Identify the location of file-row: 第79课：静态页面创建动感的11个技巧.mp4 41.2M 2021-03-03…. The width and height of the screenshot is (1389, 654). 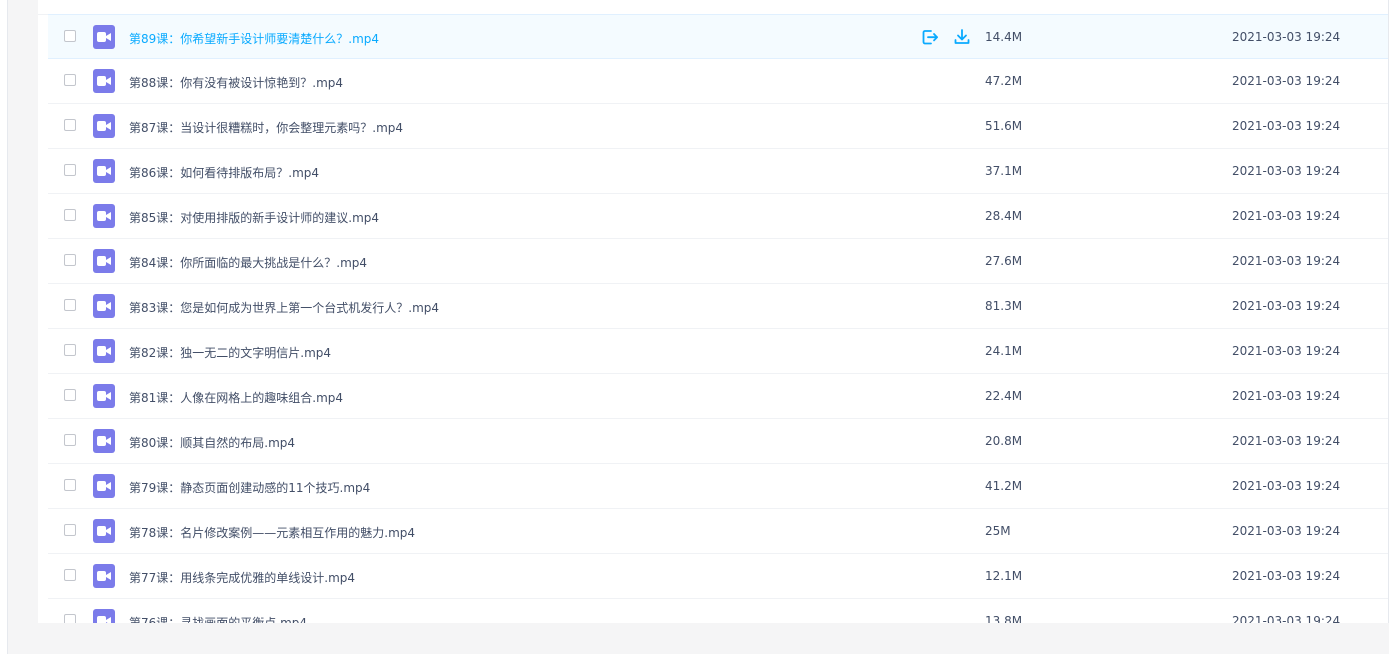
(718, 486).